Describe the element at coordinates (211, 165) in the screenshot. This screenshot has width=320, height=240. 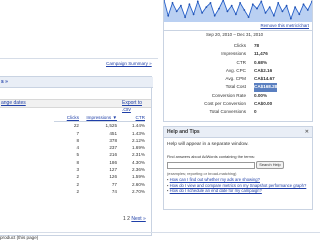
I see `help-search-input` at that location.